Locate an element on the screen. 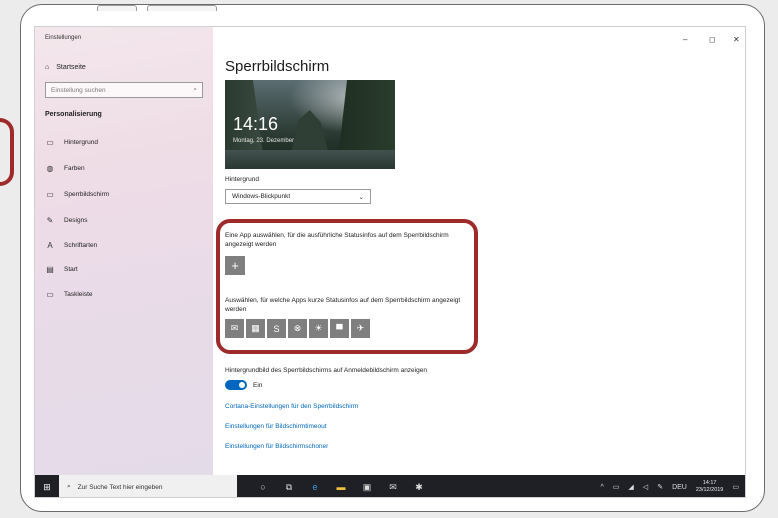  volume-icon: ◁ is located at coordinates (645, 487).